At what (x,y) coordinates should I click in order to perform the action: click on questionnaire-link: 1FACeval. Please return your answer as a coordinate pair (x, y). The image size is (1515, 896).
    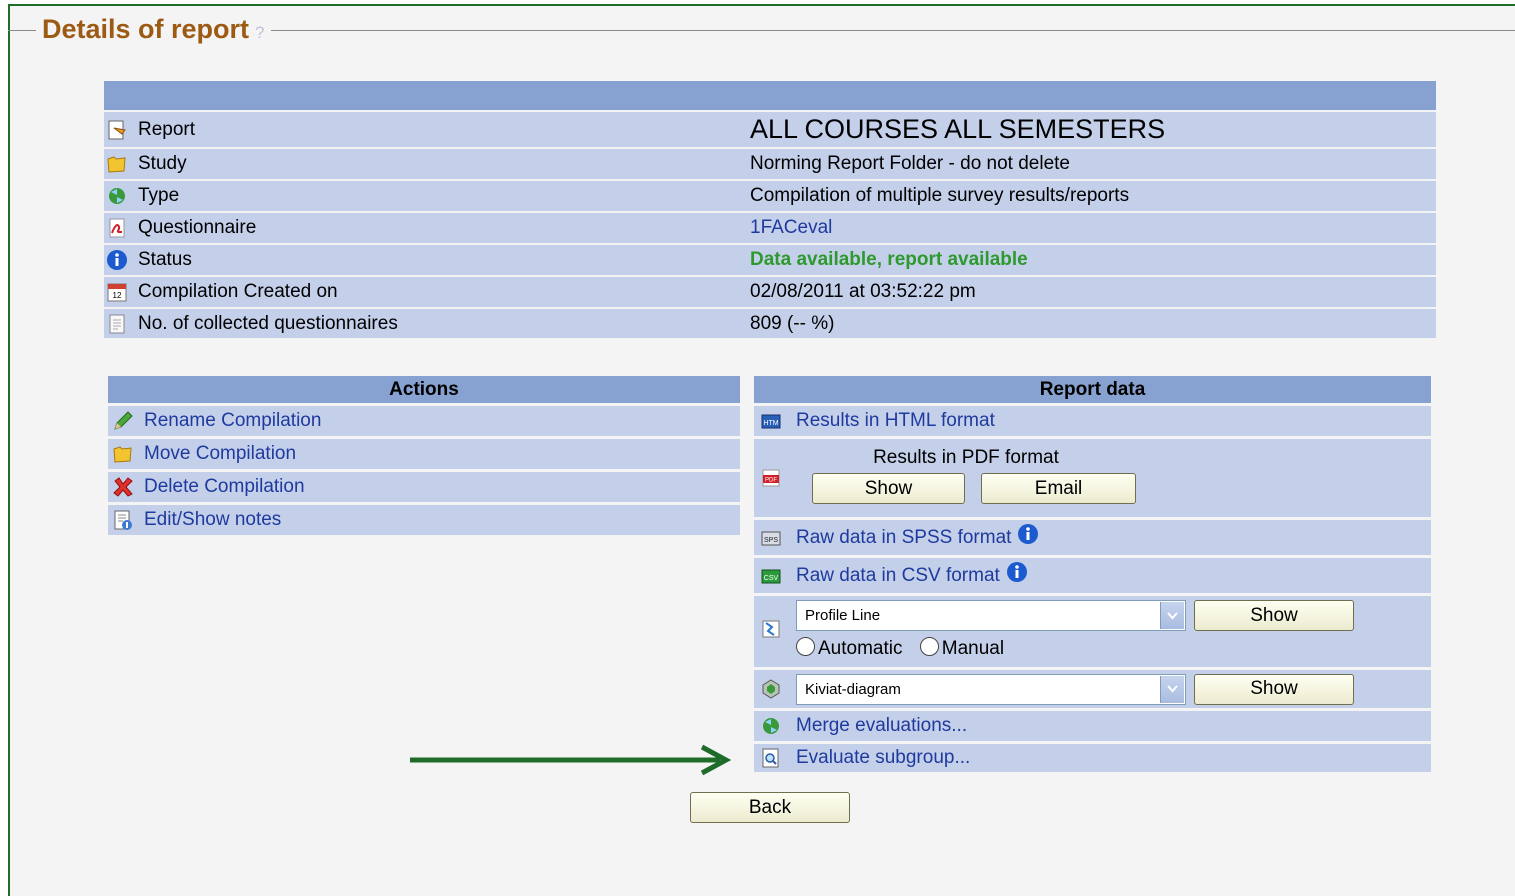
    Looking at the image, I should click on (791, 227).